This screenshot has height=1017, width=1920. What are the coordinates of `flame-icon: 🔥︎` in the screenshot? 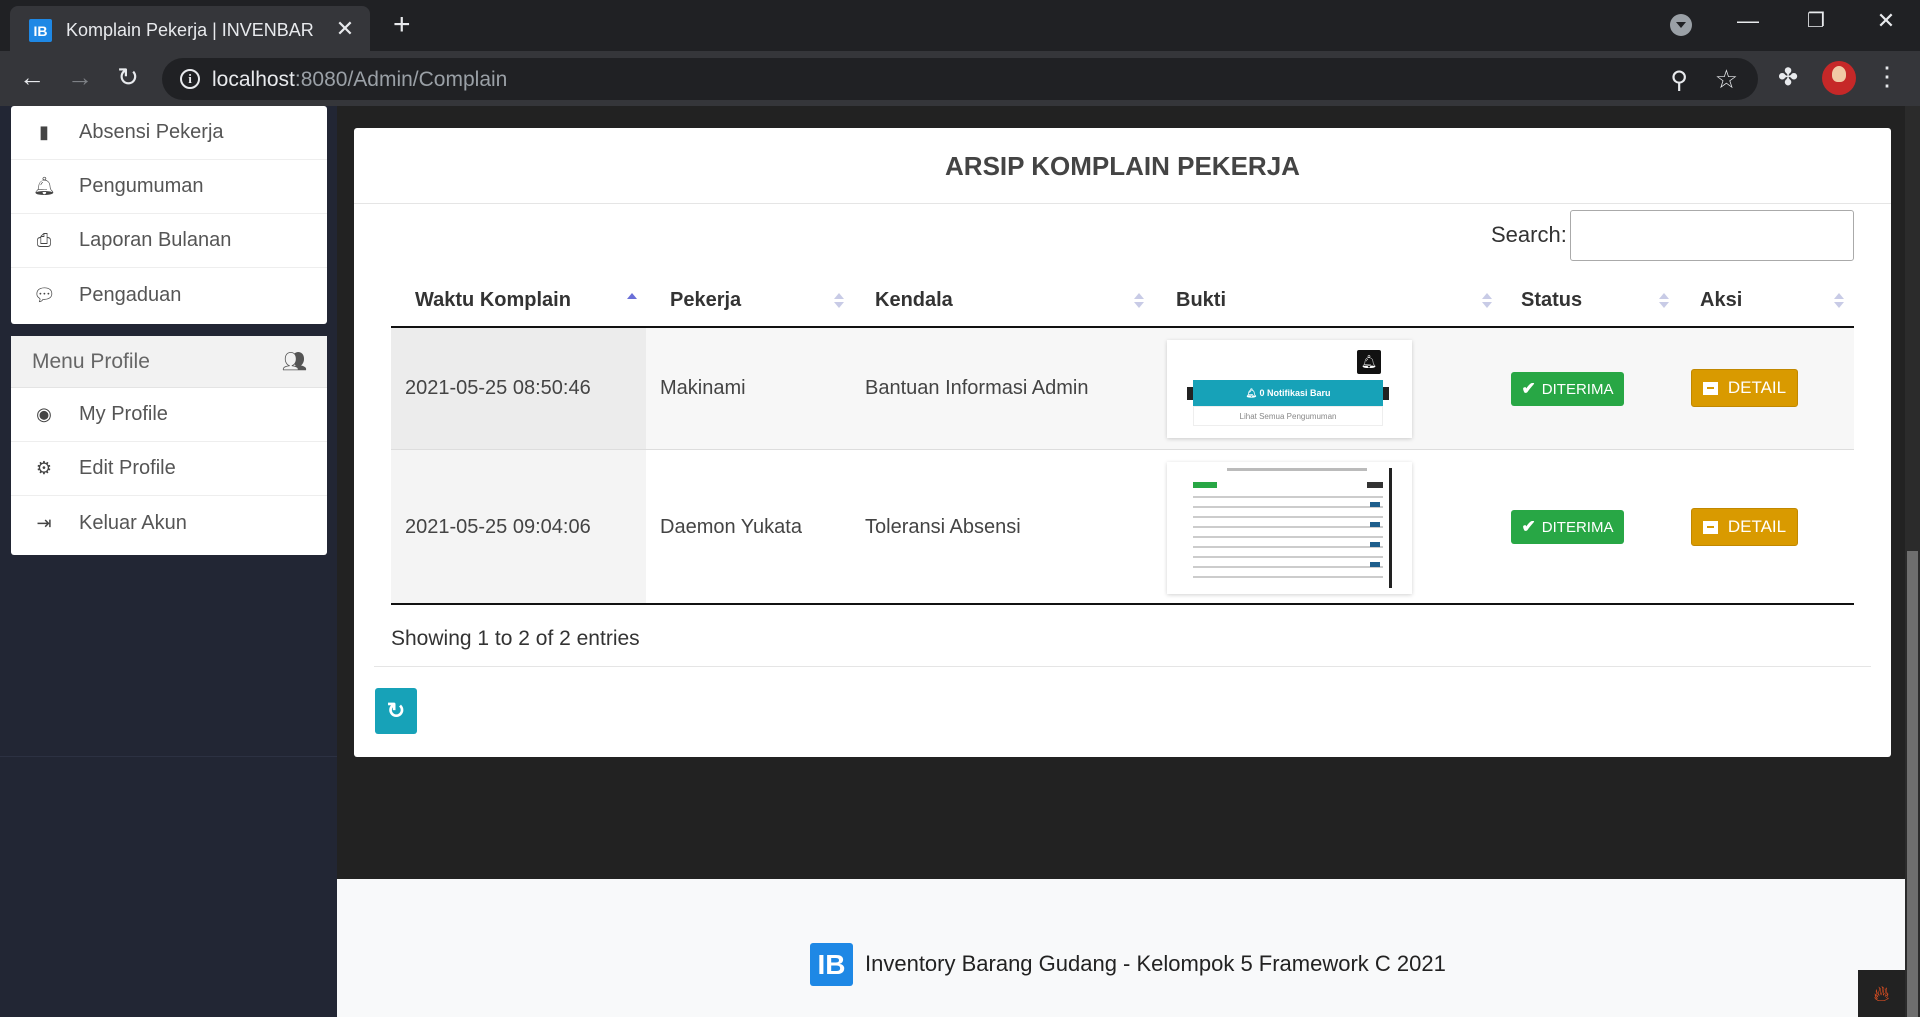 It's located at (1881, 993).